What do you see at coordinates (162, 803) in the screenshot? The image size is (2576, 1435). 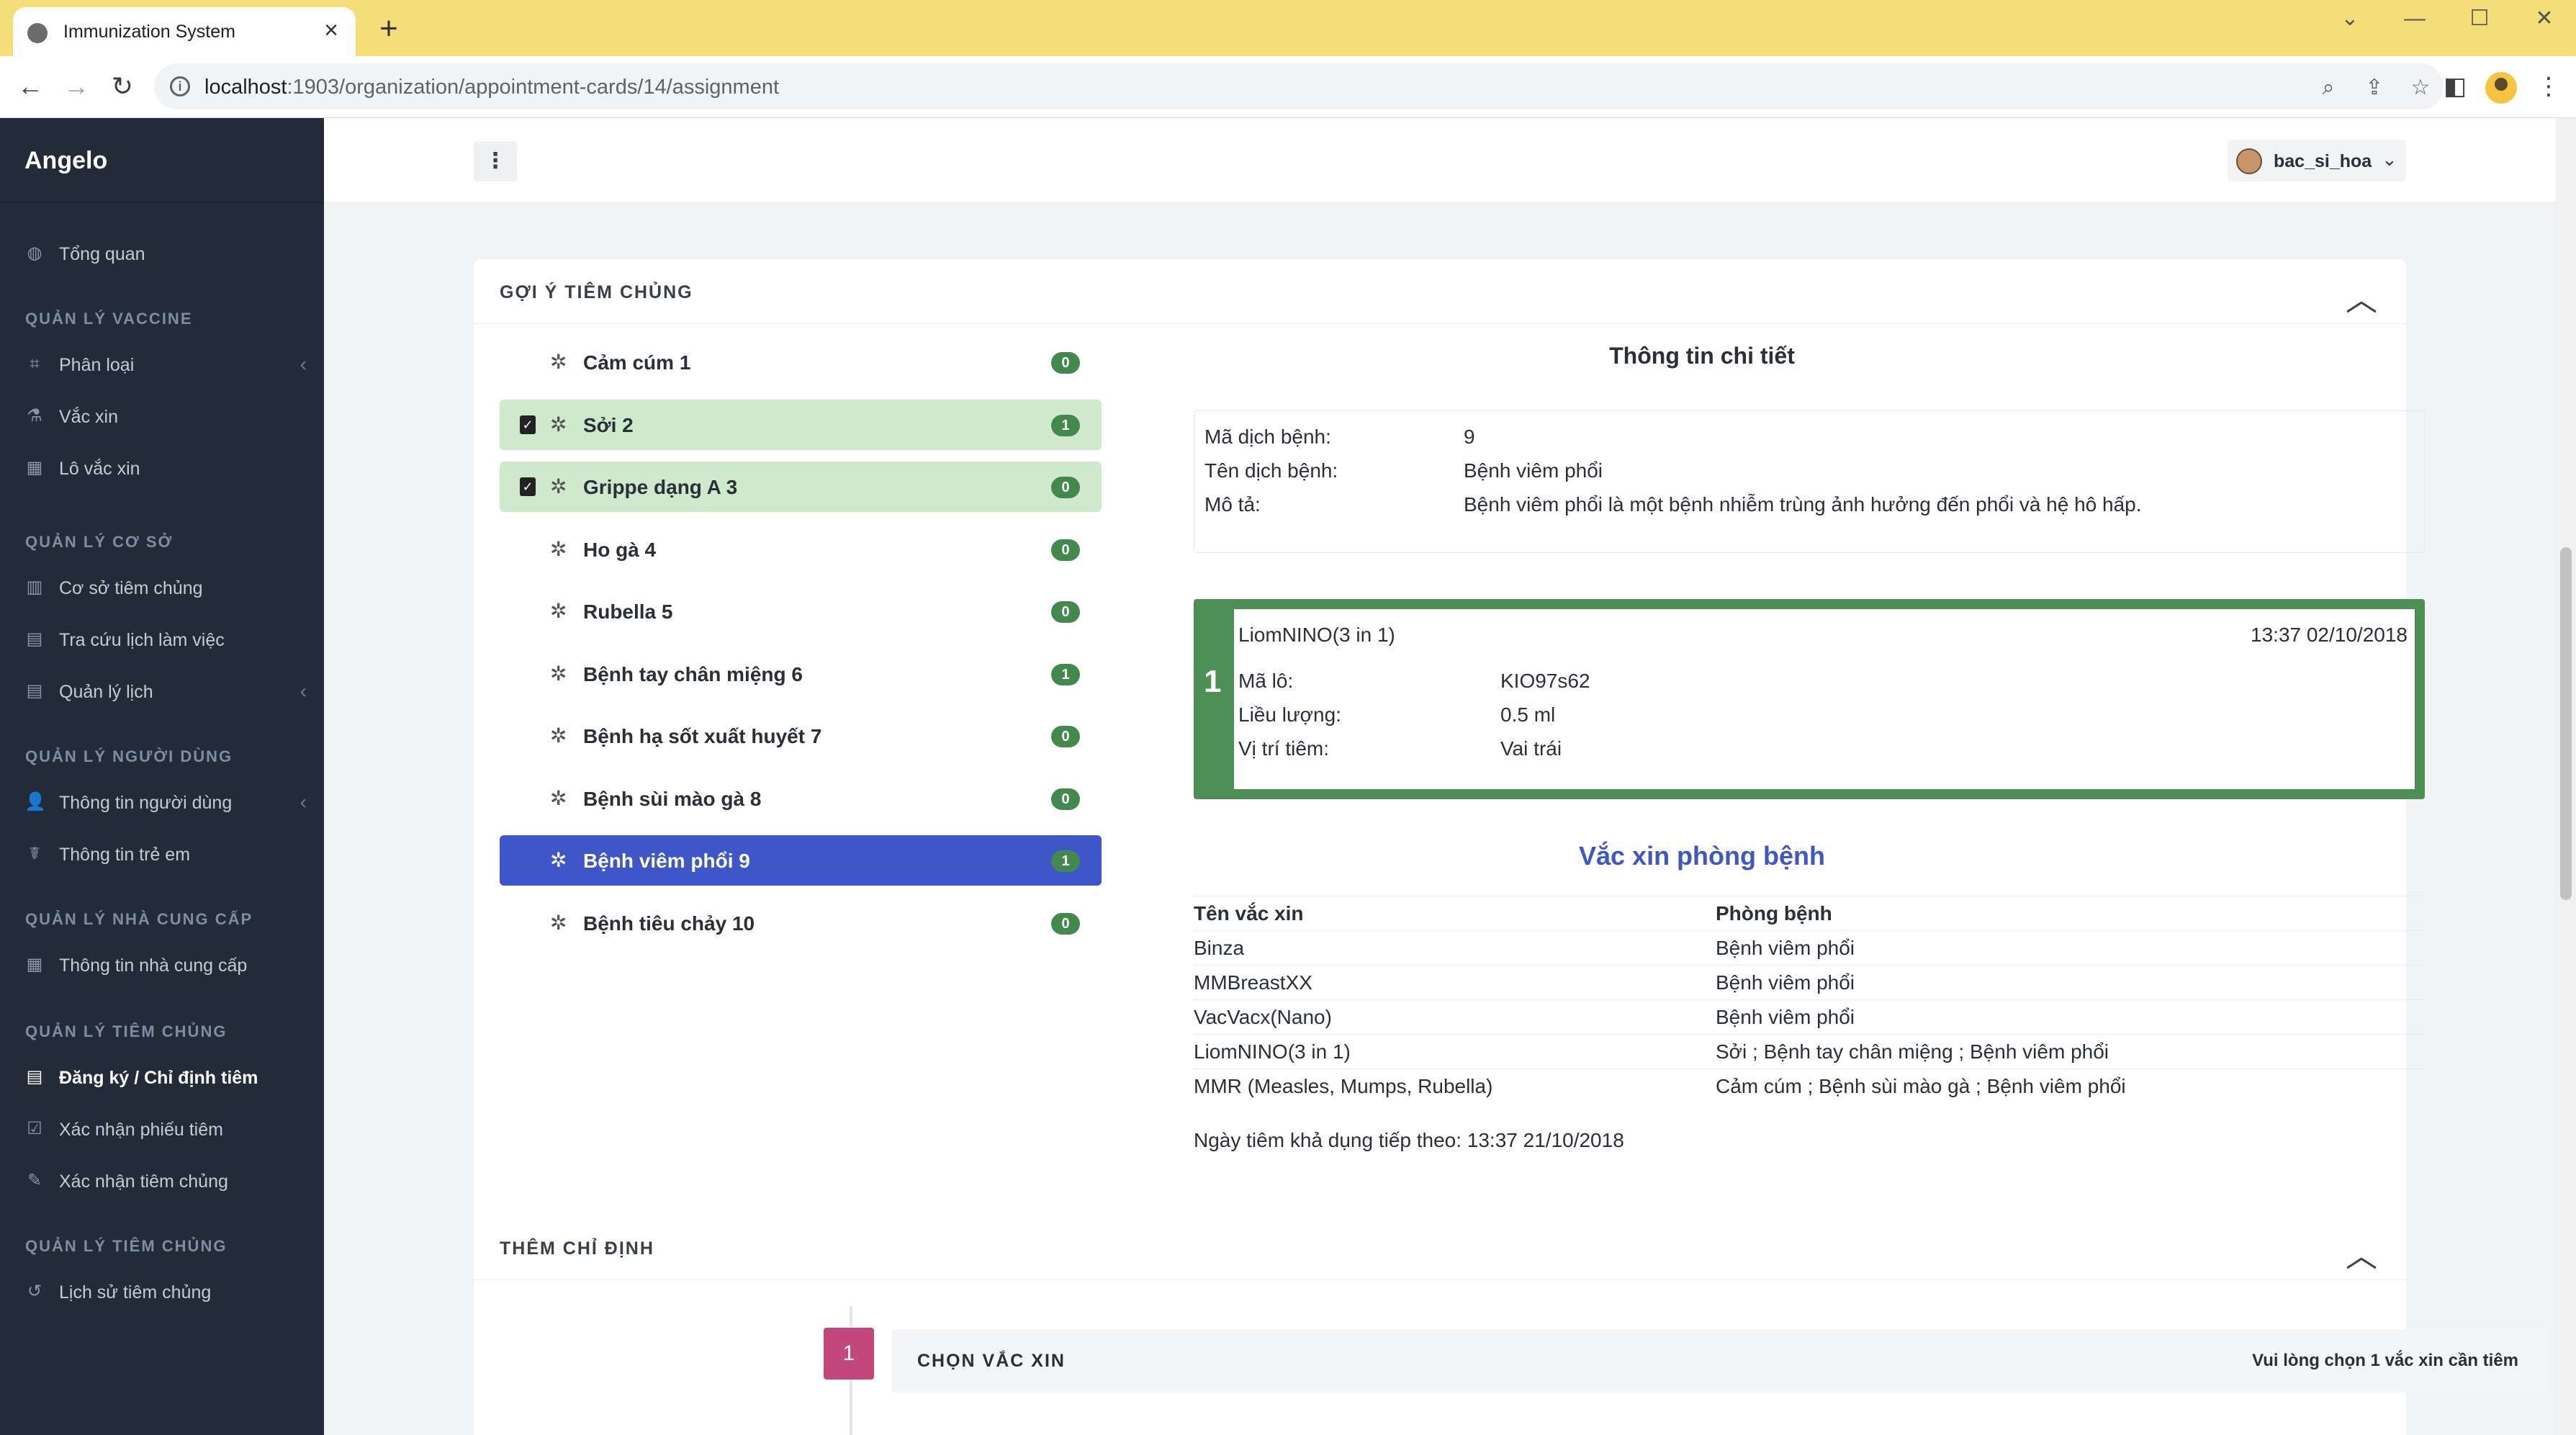 I see `sidebar-item-user-info: 👤 Thông tin người dùng ‹` at bounding box center [162, 803].